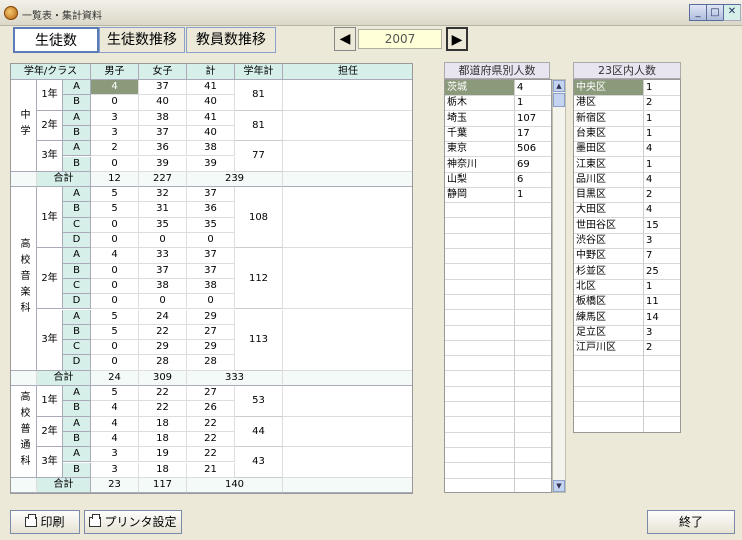 This screenshot has width=742, height=540. What do you see at coordinates (627, 195) in the screenshot?
I see `list-item: 目黒区 2` at bounding box center [627, 195].